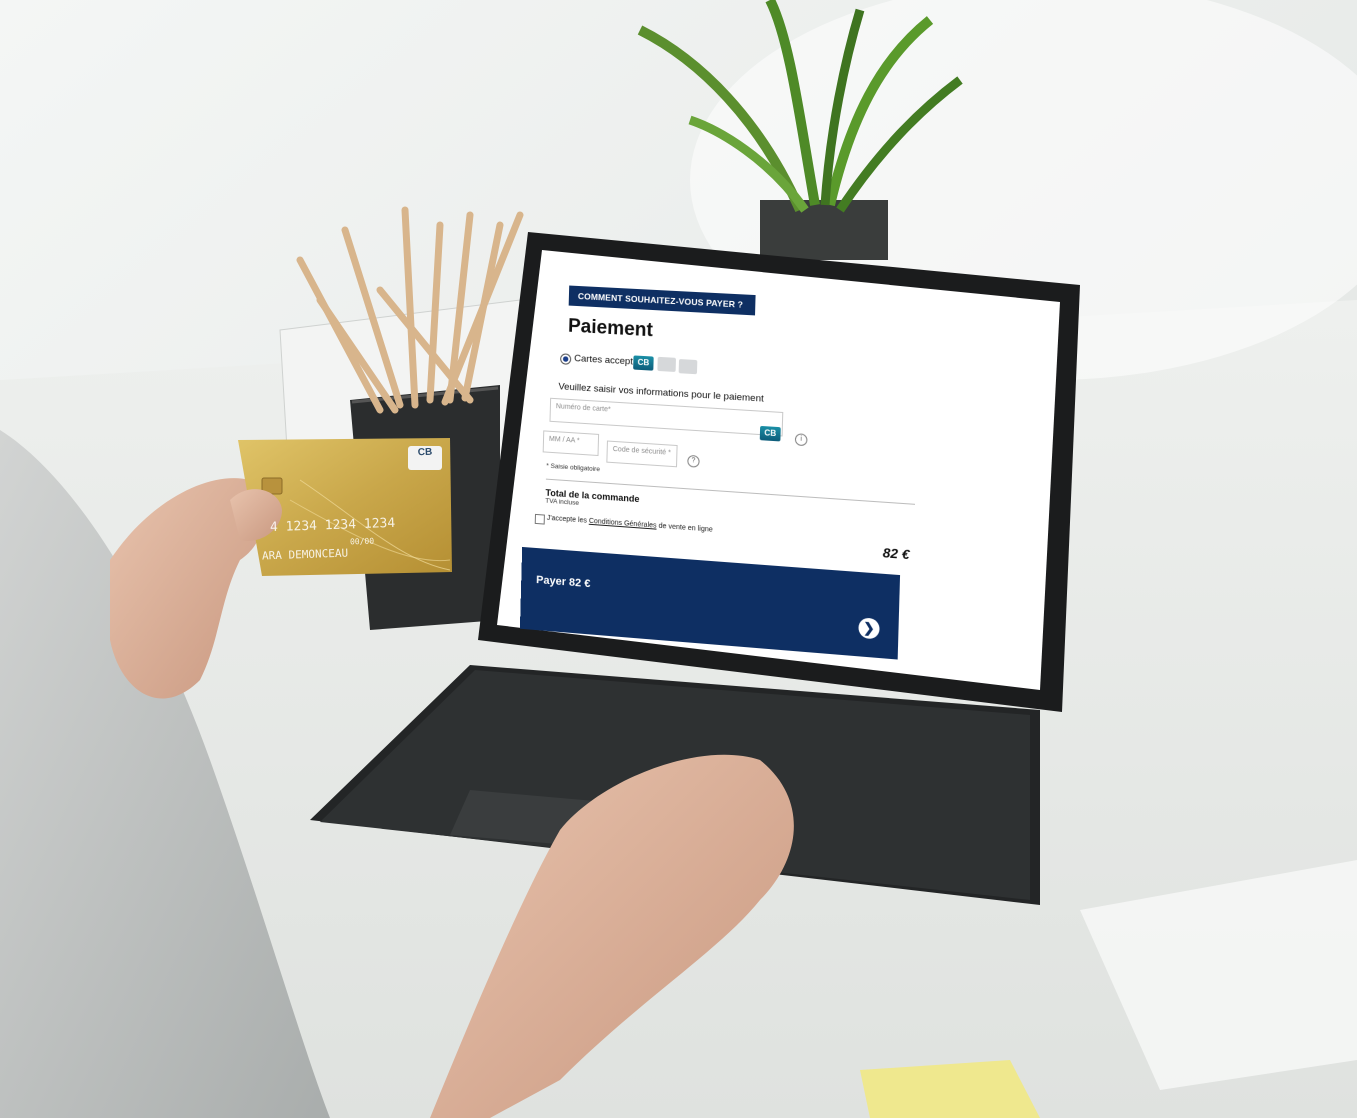 Image resolution: width=1357 pixels, height=1118 pixels. What do you see at coordinates (573, 468) in the screenshot?
I see `required-note: * Saisie obligatoire` at bounding box center [573, 468].